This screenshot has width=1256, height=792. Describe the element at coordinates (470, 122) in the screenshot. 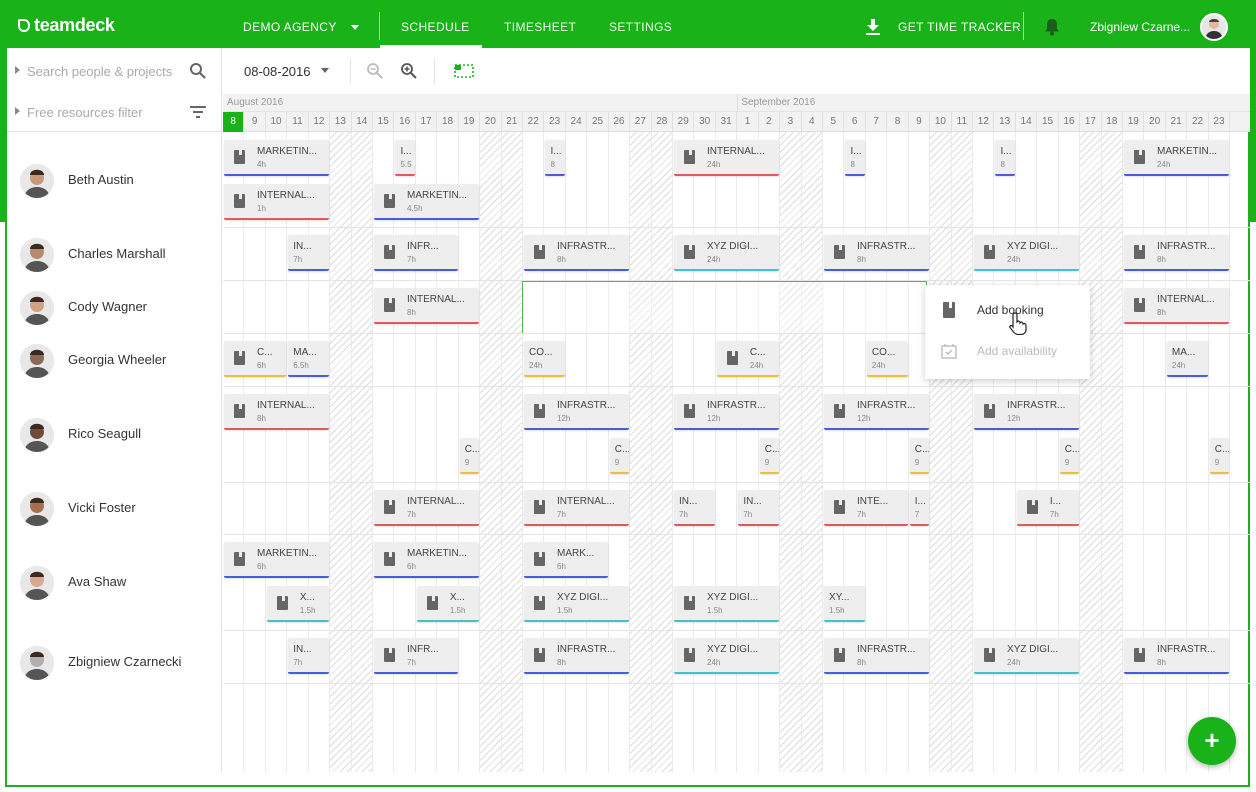

I see `day-label: 19` at that location.